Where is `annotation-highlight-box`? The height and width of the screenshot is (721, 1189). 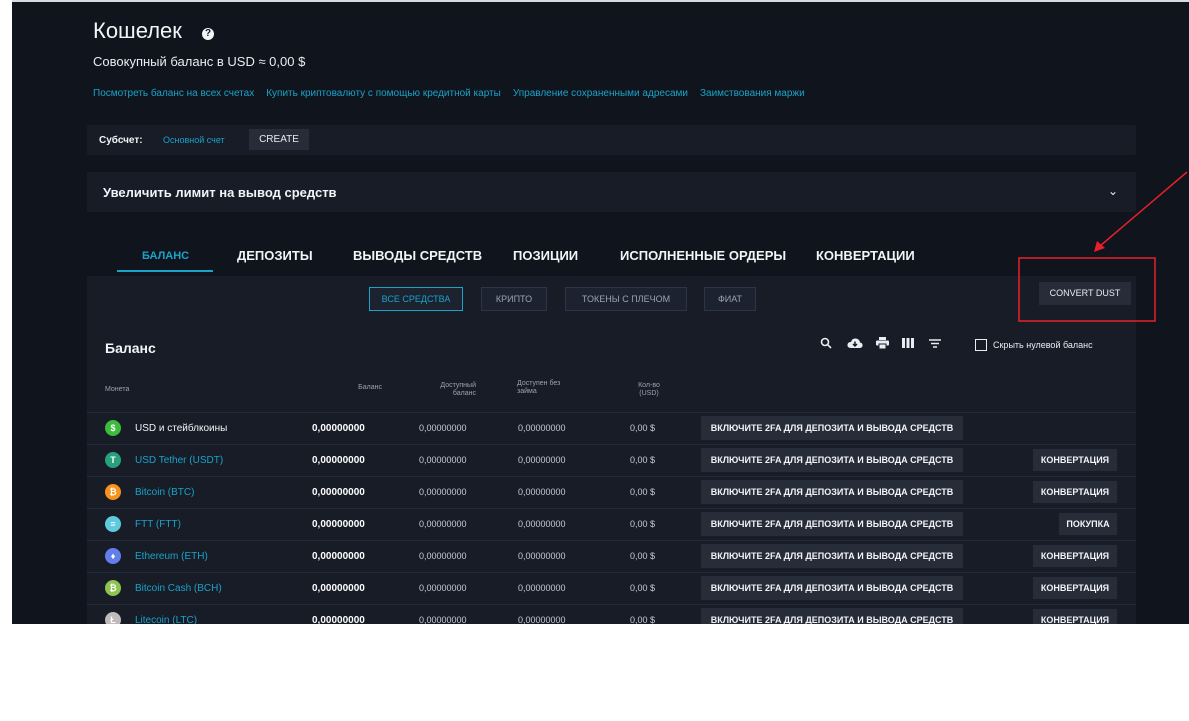
annotation-highlight-box is located at coordinates (1087, 289).